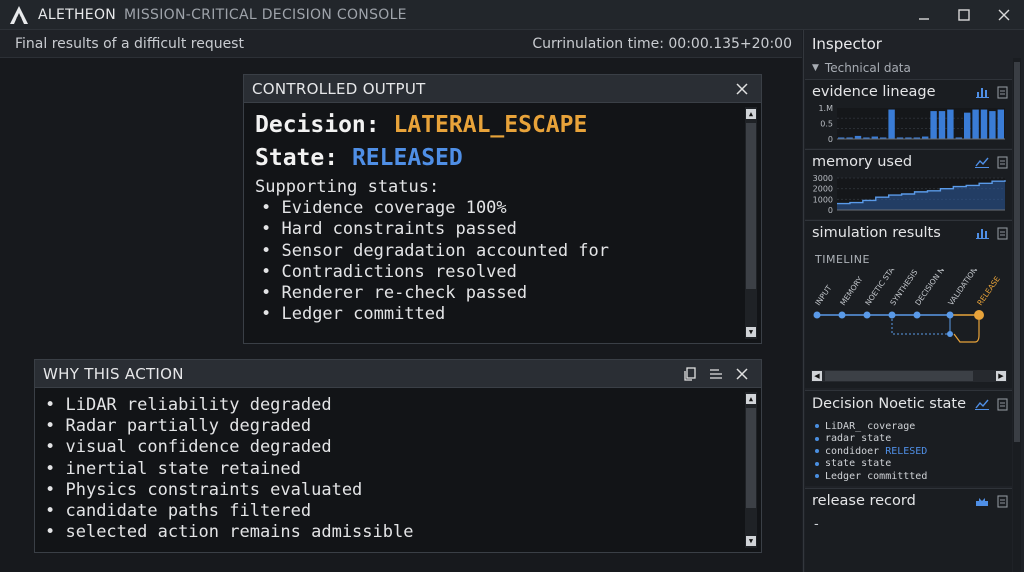 The image size is (1024, 572). I want to click on reason-item: • candidate paths filtered, so click(391, 511).